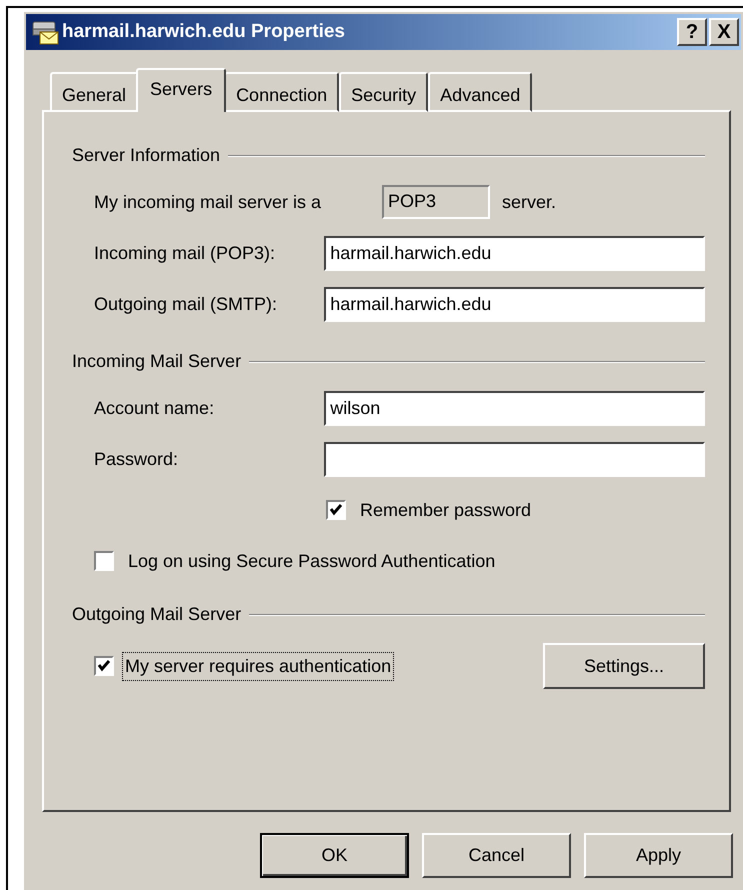 The width and height of the screenshot is (743, 890). Describe the element at coordinates (258, 666) in the screenshot. I see `checkbox-label: My server requires authentication` at that location.